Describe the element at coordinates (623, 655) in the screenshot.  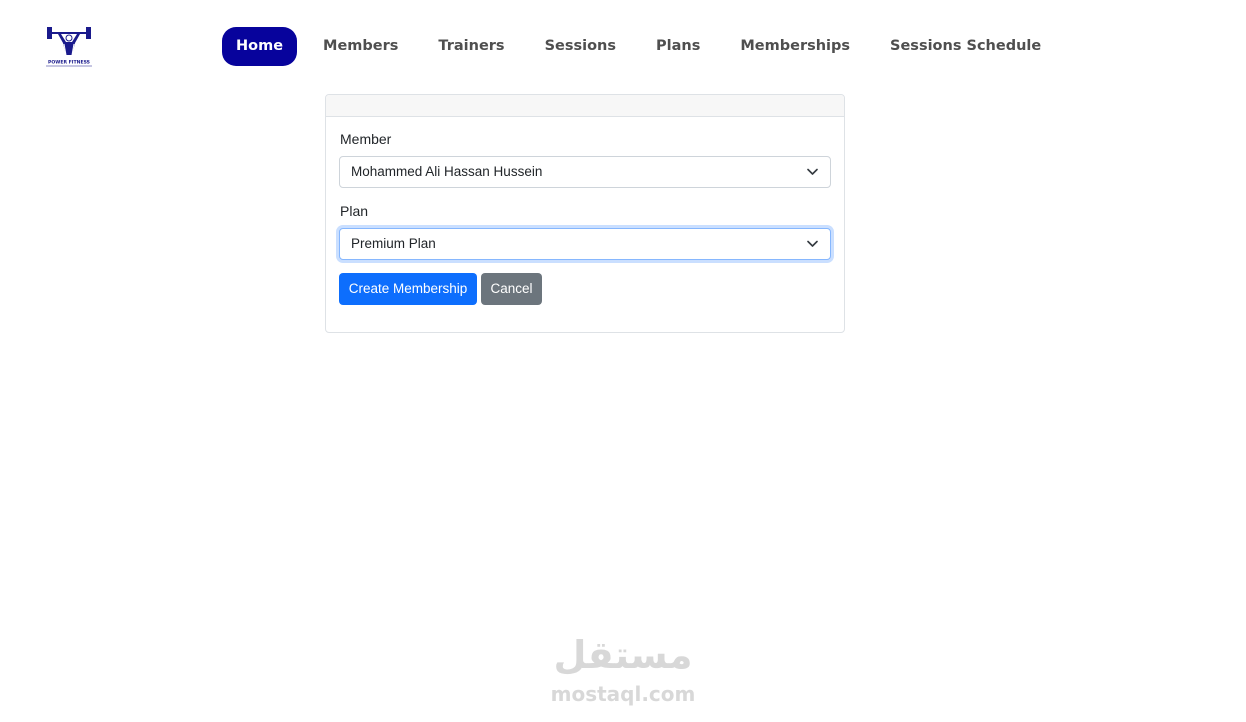
I see `watermark-arabic: مستقل` at that location.